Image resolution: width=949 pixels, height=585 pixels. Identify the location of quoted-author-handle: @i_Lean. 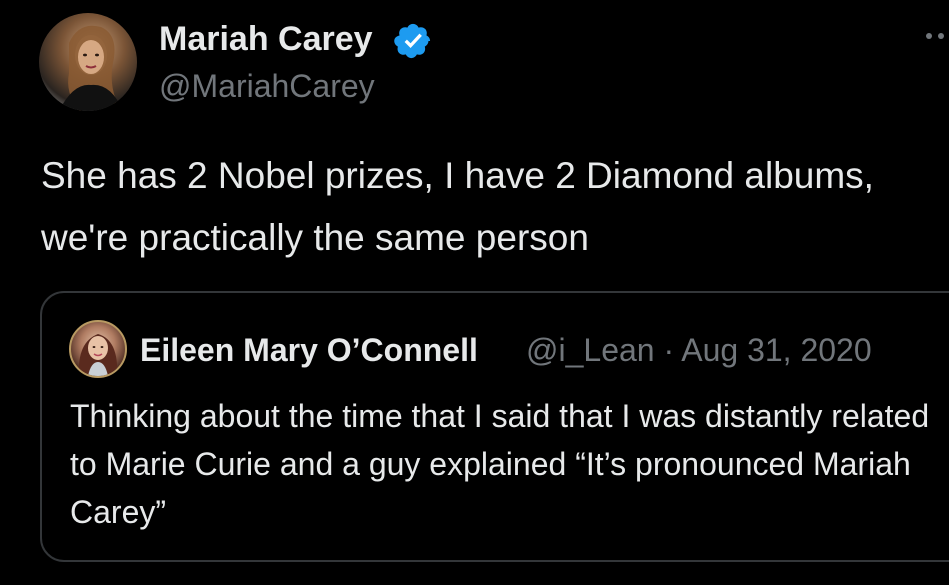
(590, 350).